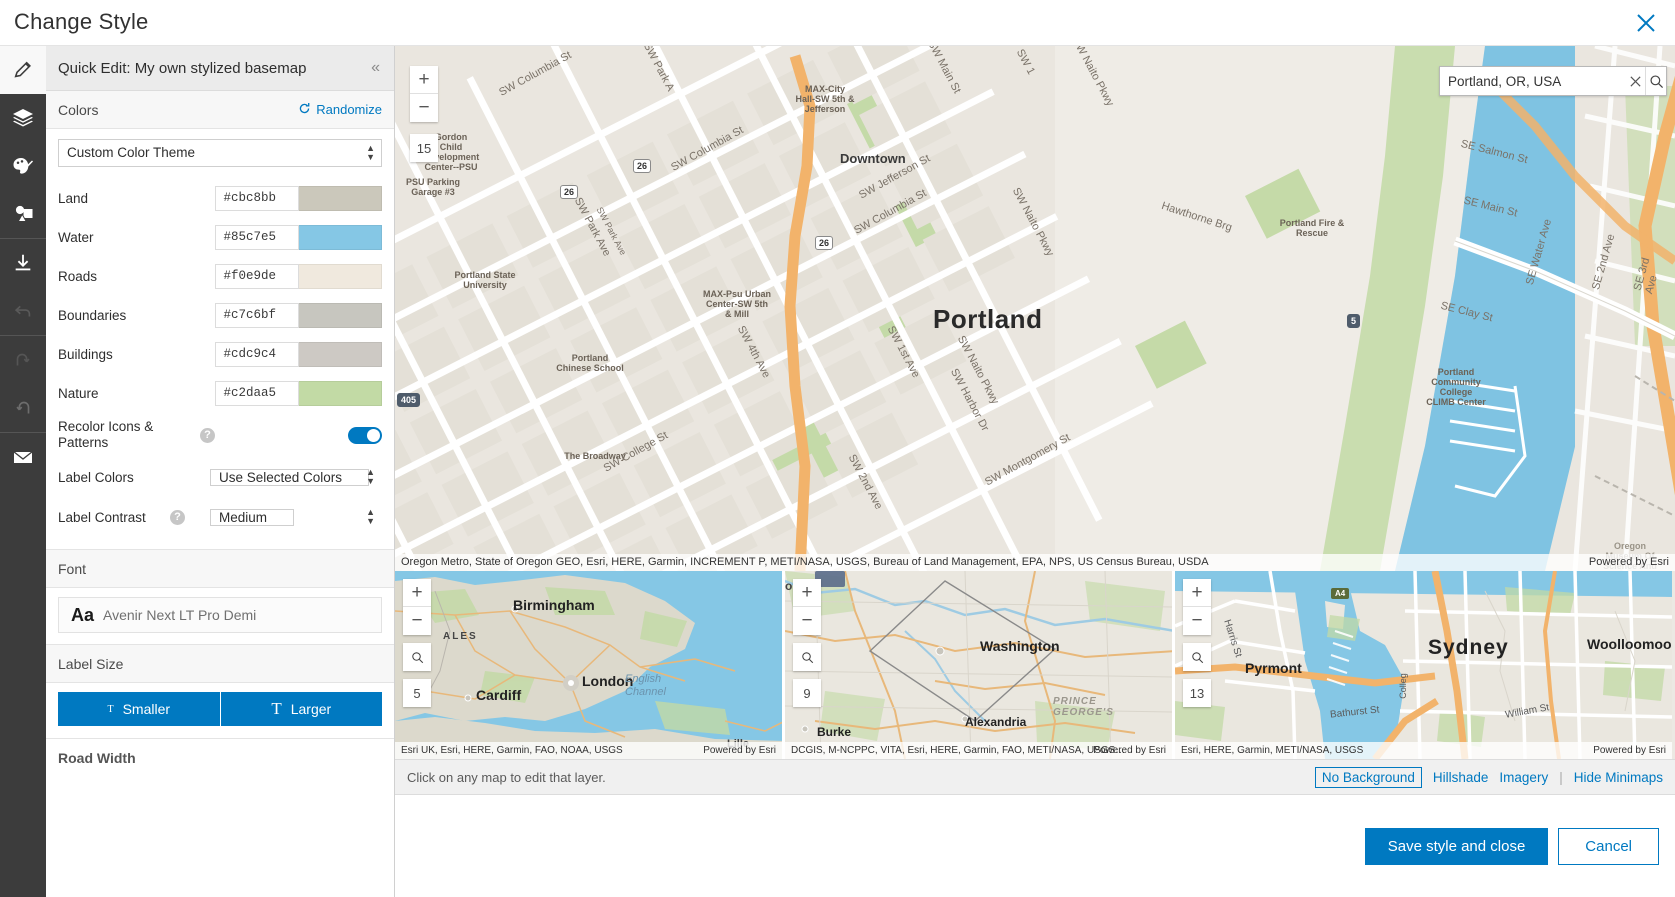 The width and height of the screenshot is (1675, 897). What do you see at coordinates (220, 758) in the screenshot?
I see `road-width-section-header: Road Width` at bounding box center [220, 758].